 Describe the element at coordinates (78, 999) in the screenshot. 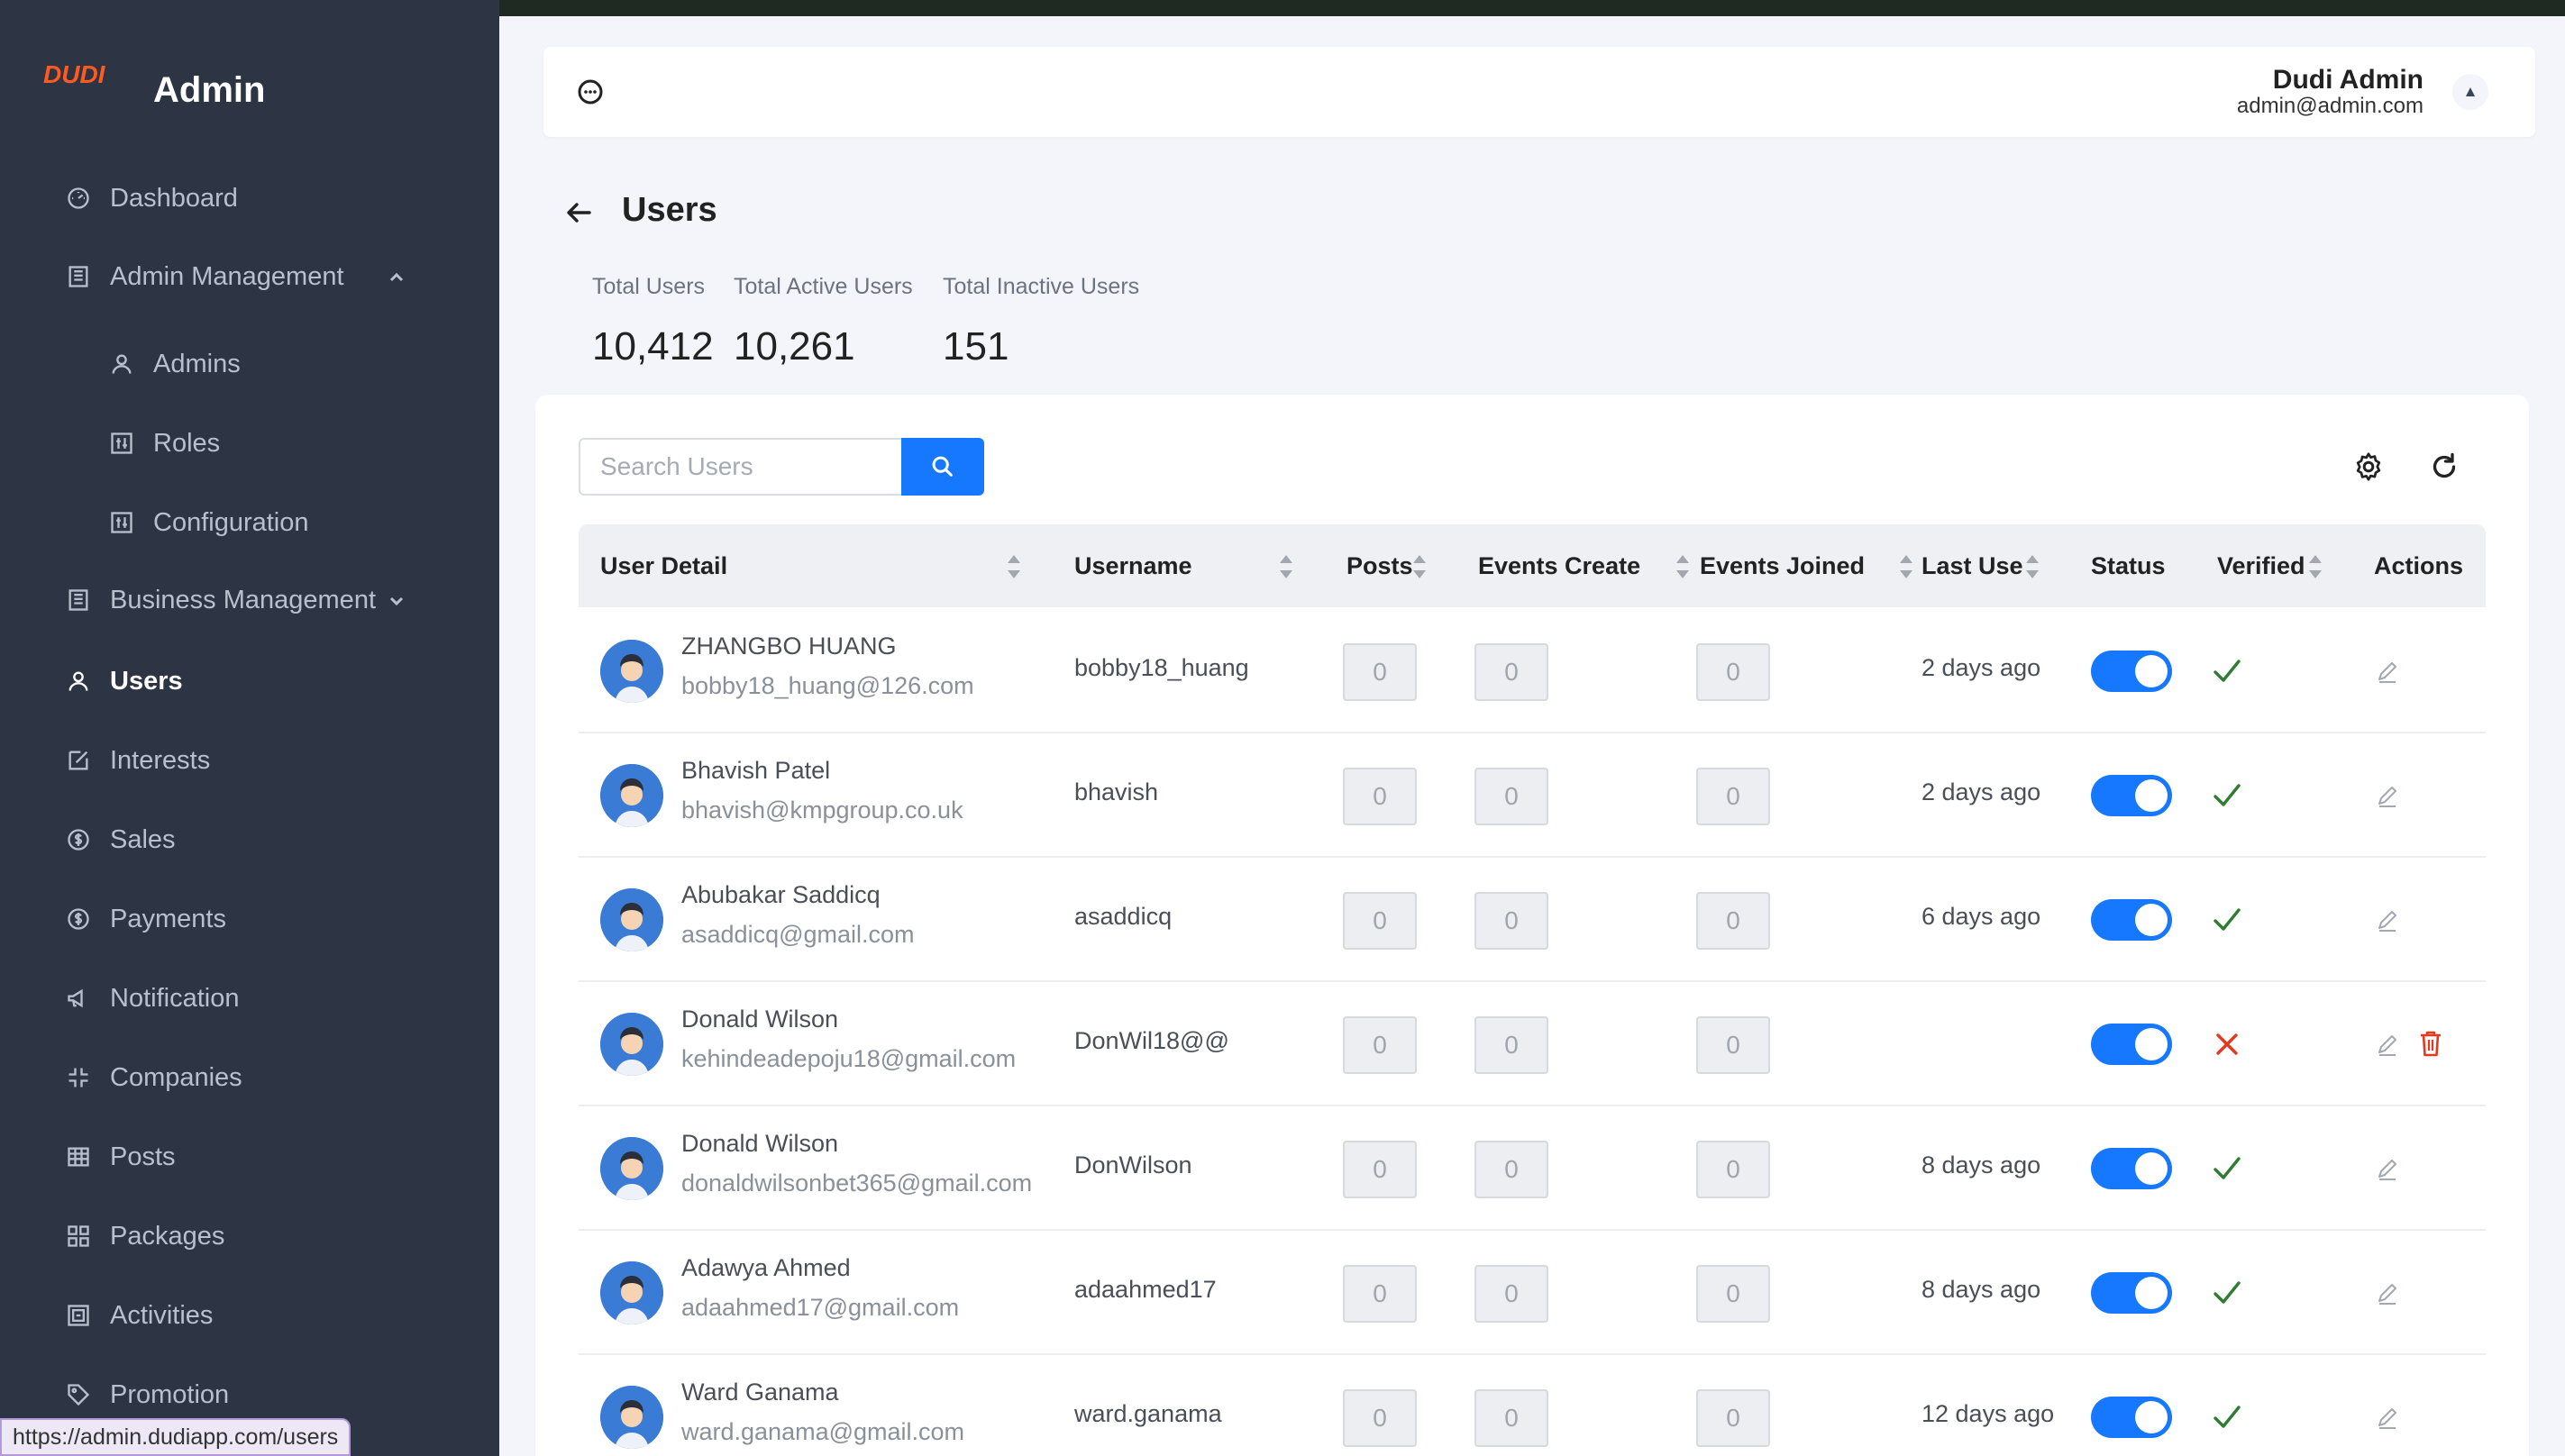

I see `megaphone-icon` at that location.